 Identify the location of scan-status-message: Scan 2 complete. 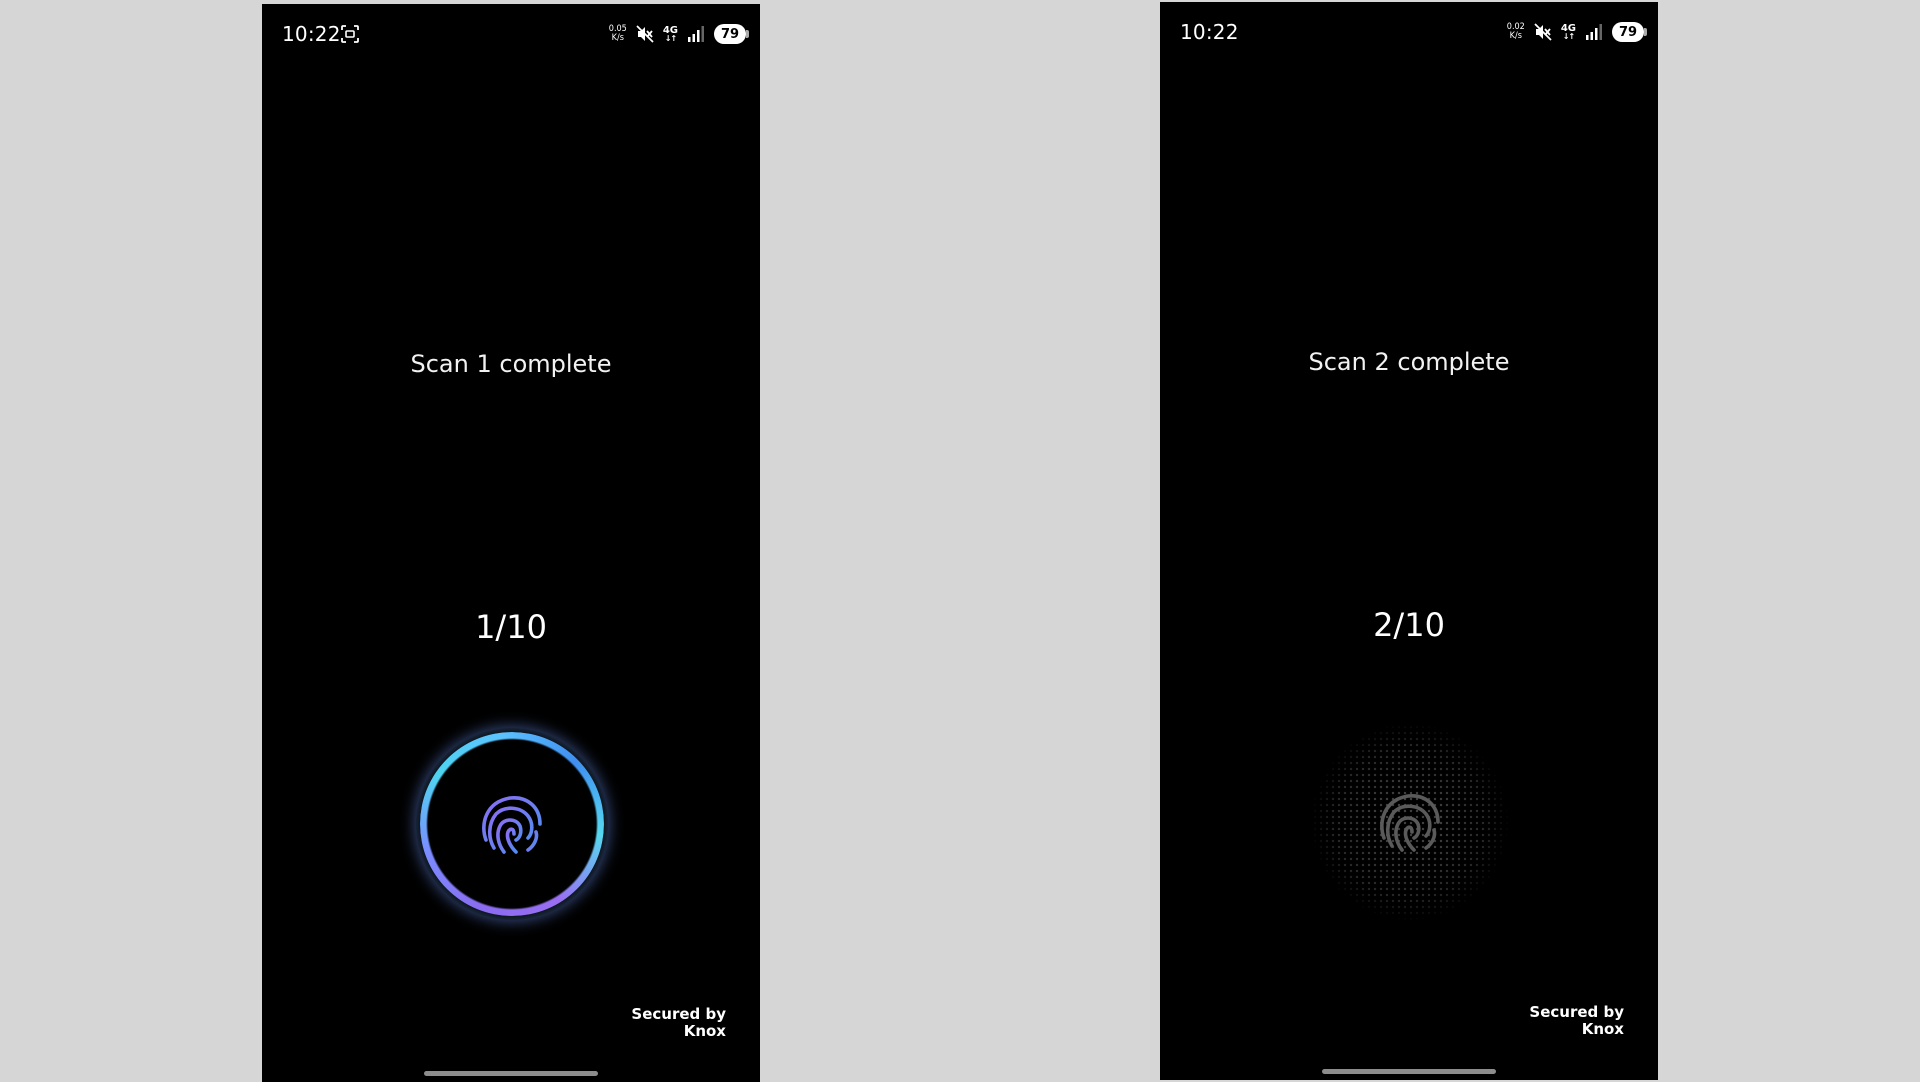
(1409, 362).